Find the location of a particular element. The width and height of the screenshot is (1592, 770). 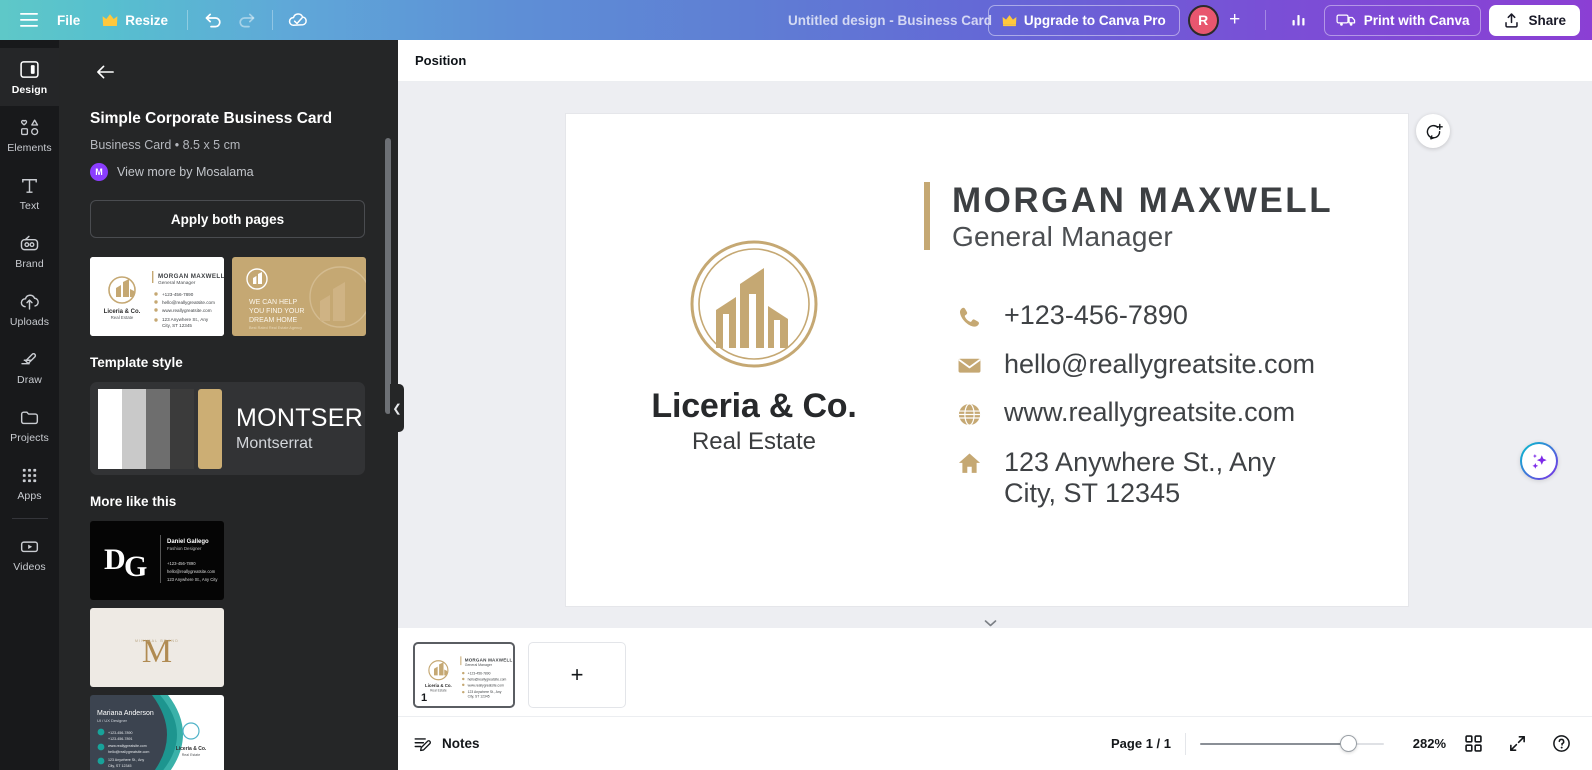

sidebar-item-text: Text is located at coordinates (29, 193).